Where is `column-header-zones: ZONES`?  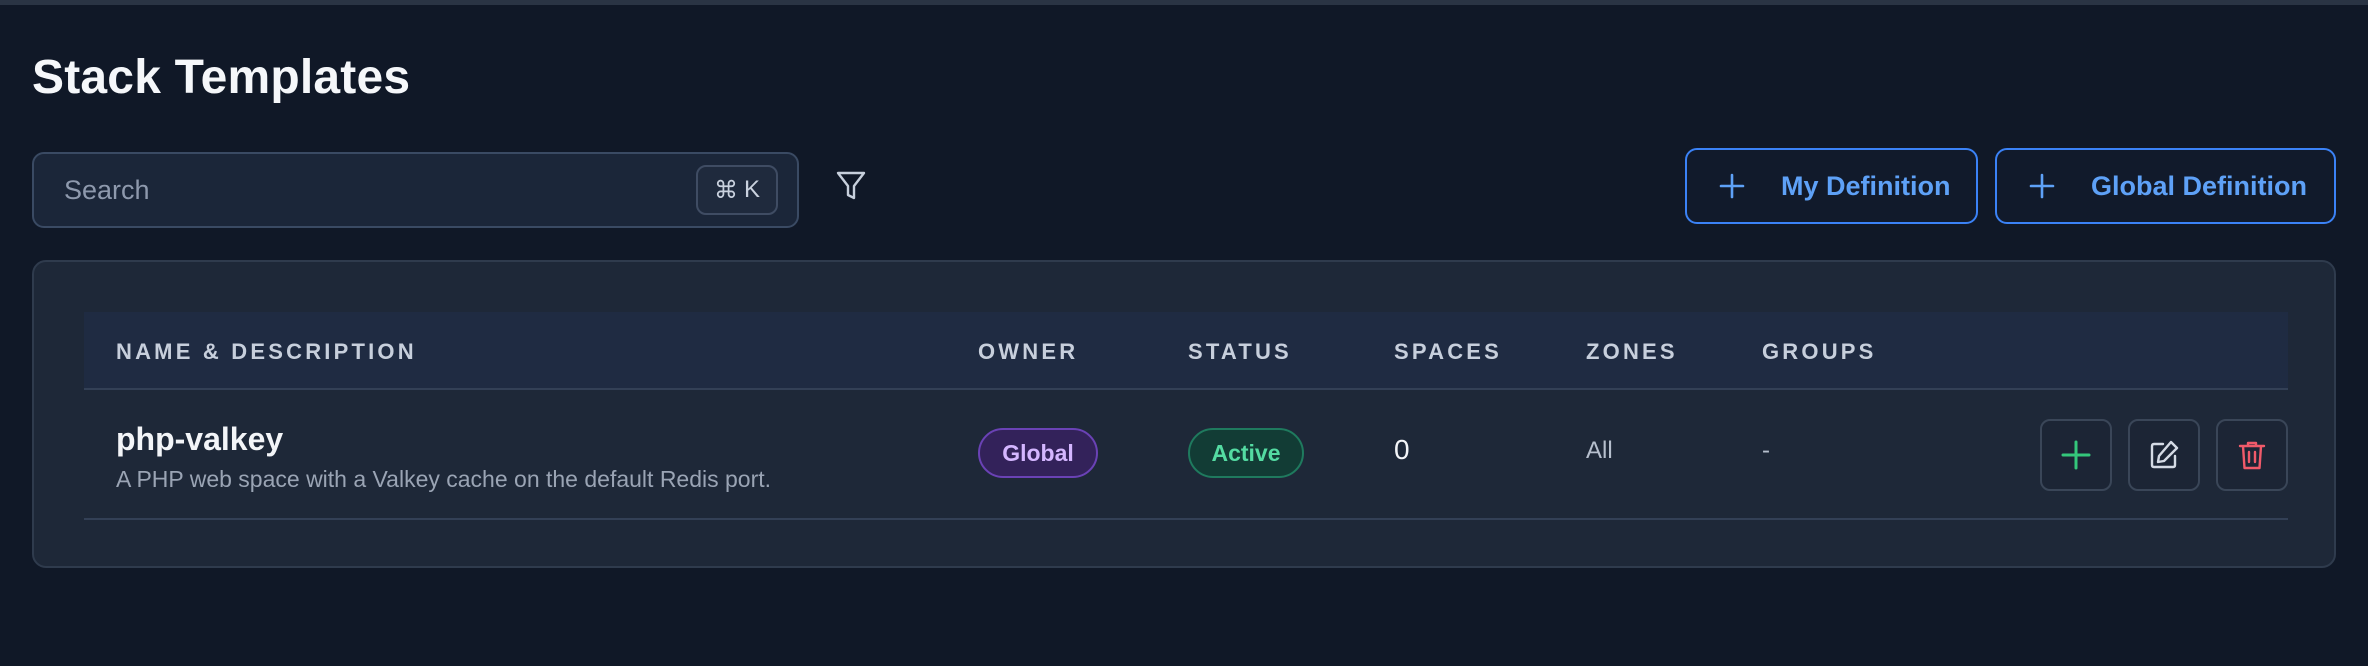 column-header-zones: ZONES is located at coordinates (1632, 352).